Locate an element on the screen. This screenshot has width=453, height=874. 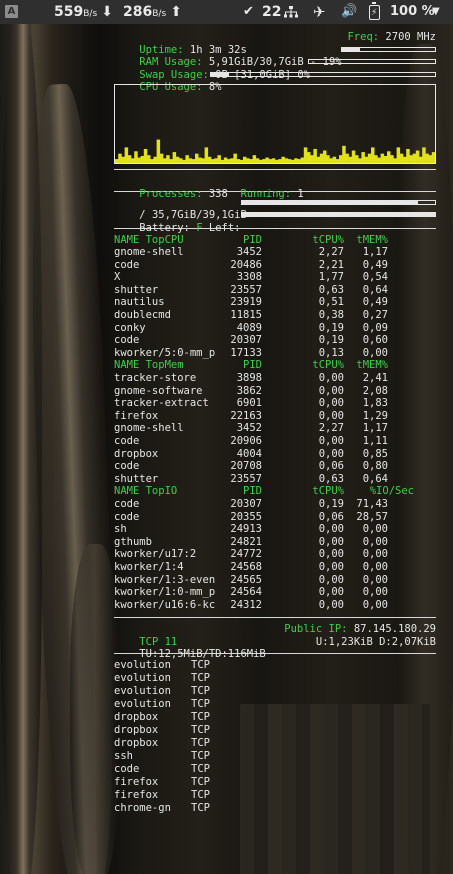
connection-protocol: TCP is located at coordinates (200, 795).